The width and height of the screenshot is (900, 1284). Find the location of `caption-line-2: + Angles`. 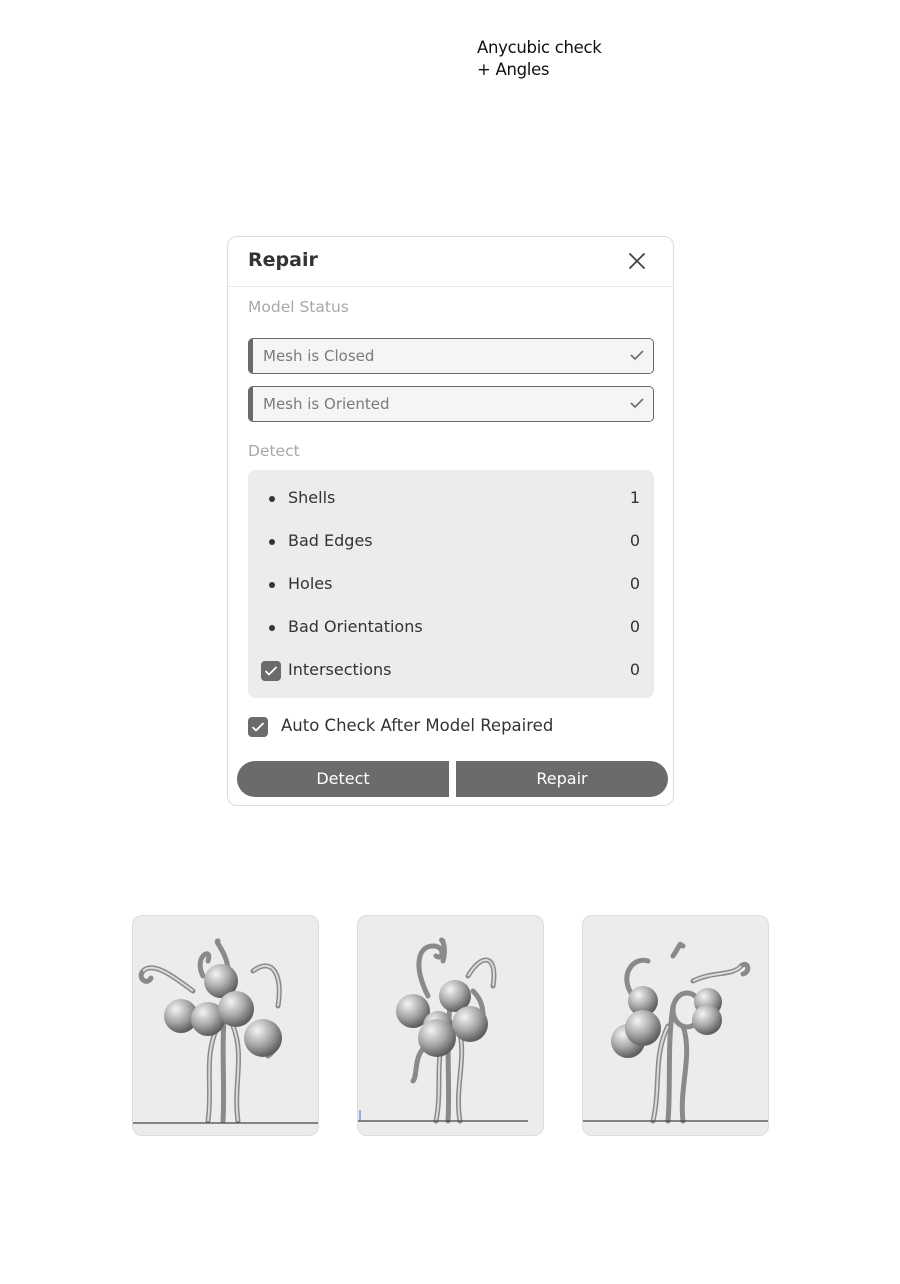

caption-line-2: + Angles is located at coordinates (513, 69).